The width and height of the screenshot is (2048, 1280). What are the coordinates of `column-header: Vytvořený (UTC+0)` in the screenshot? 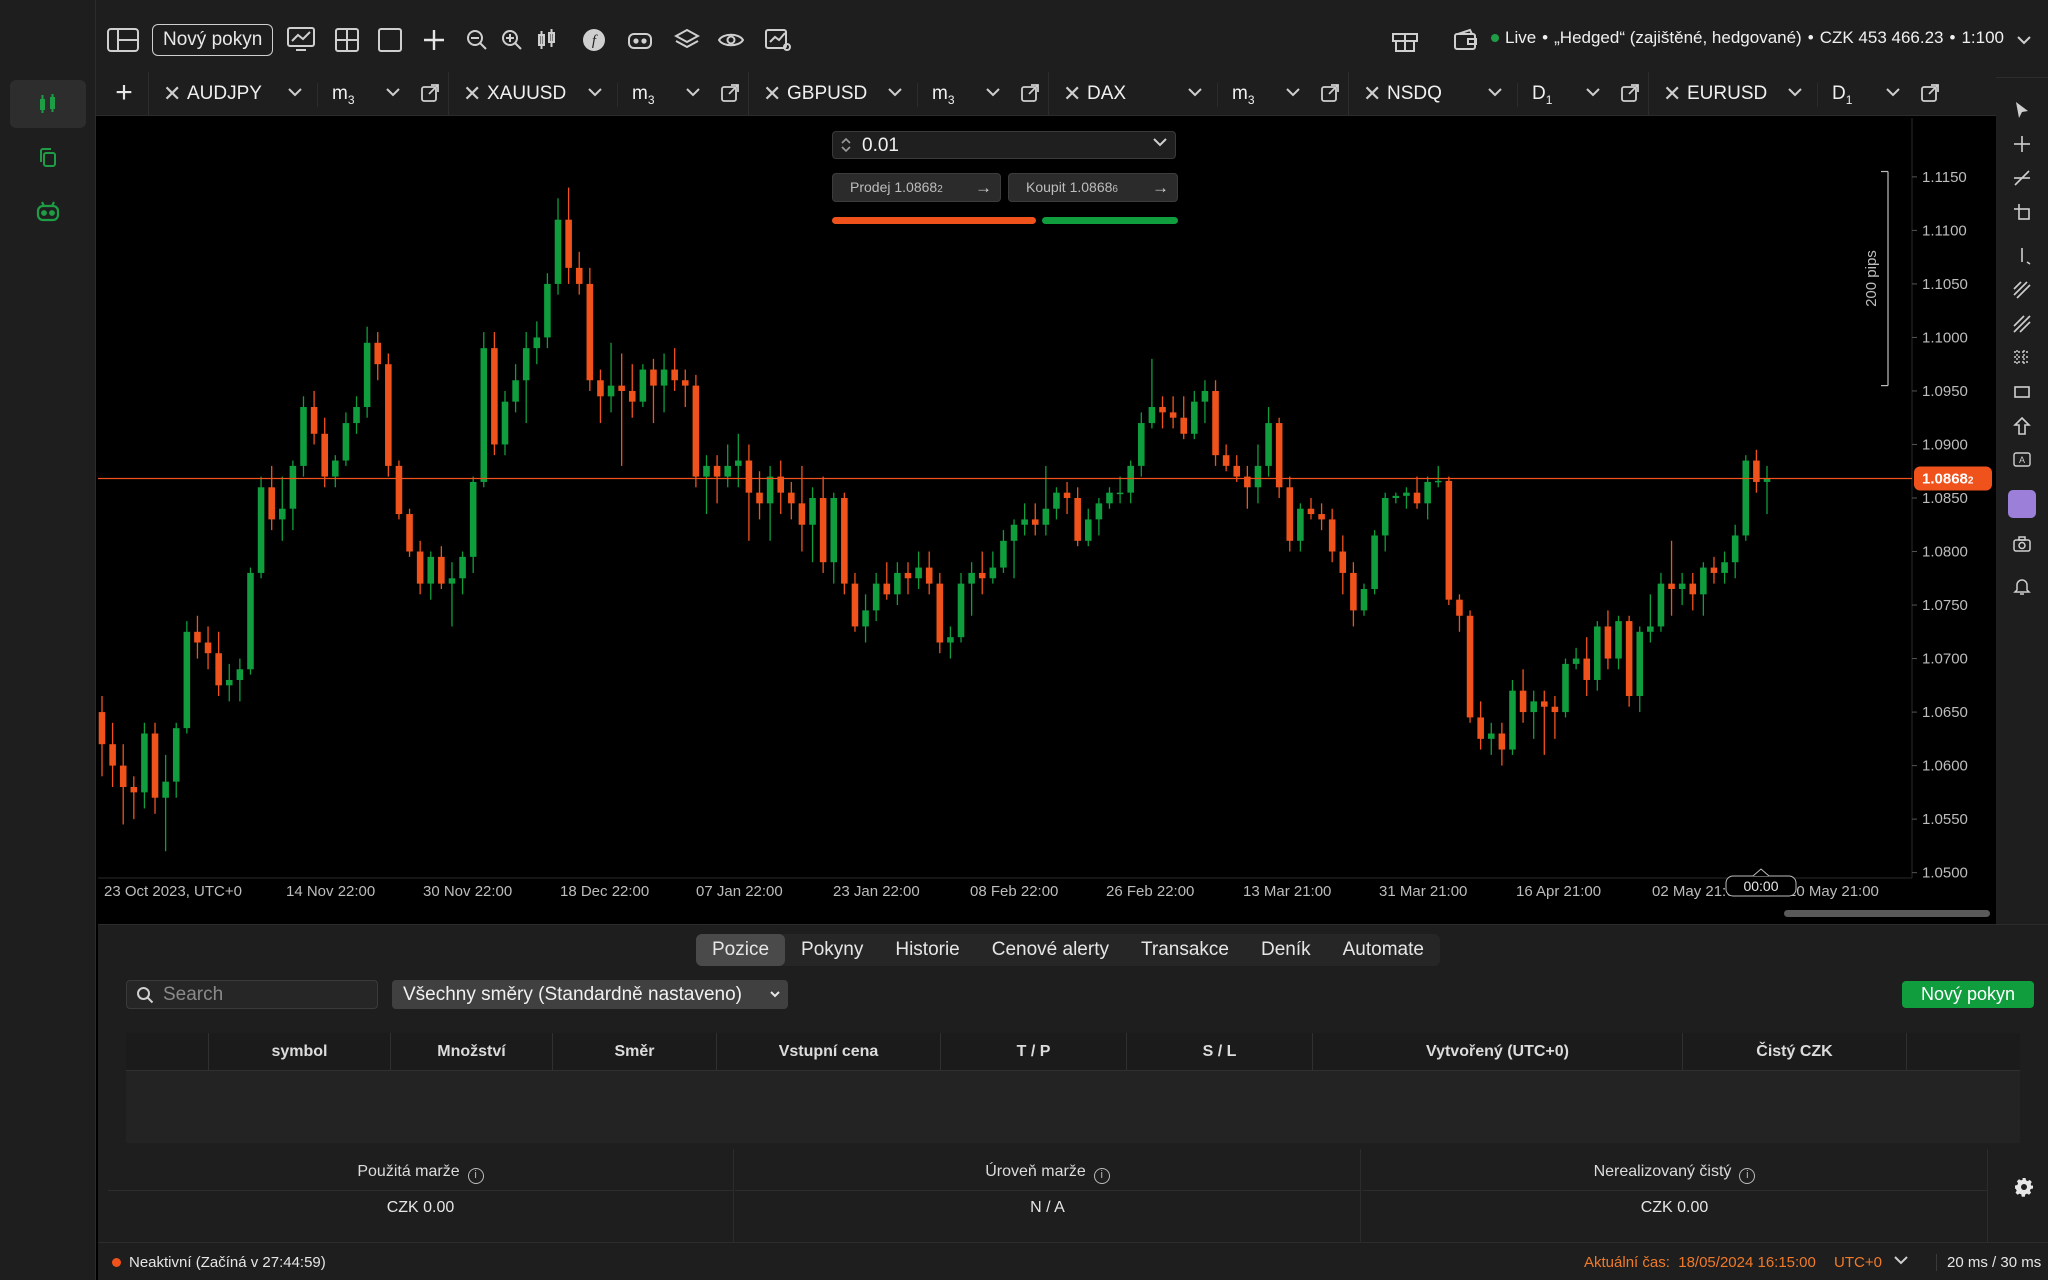 It's located at (1497, 1052).